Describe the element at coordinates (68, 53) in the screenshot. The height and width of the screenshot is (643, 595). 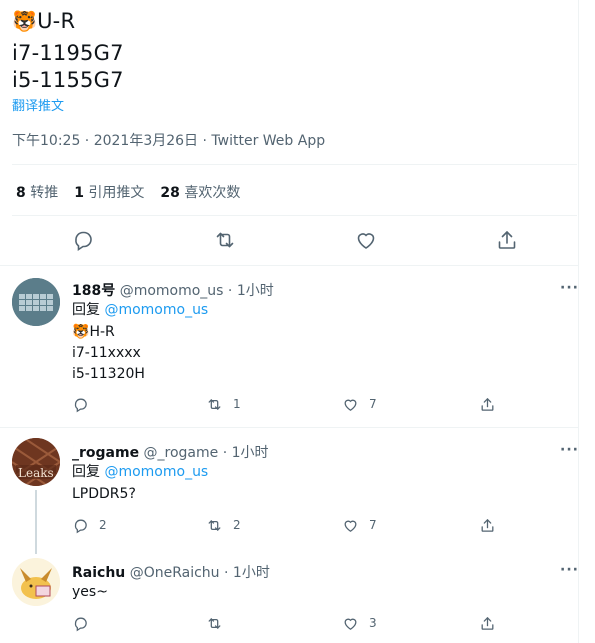
I see `tweet-text-line-2: i7-1195G7` at that location.